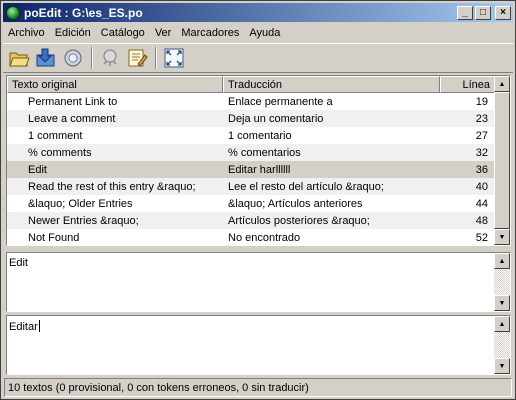 The height and width of the screenshot is (400, 516). Describe the element at coordinates (72, 118) in the screenshot. I see `row-original-text: Leave a comment` at that location.